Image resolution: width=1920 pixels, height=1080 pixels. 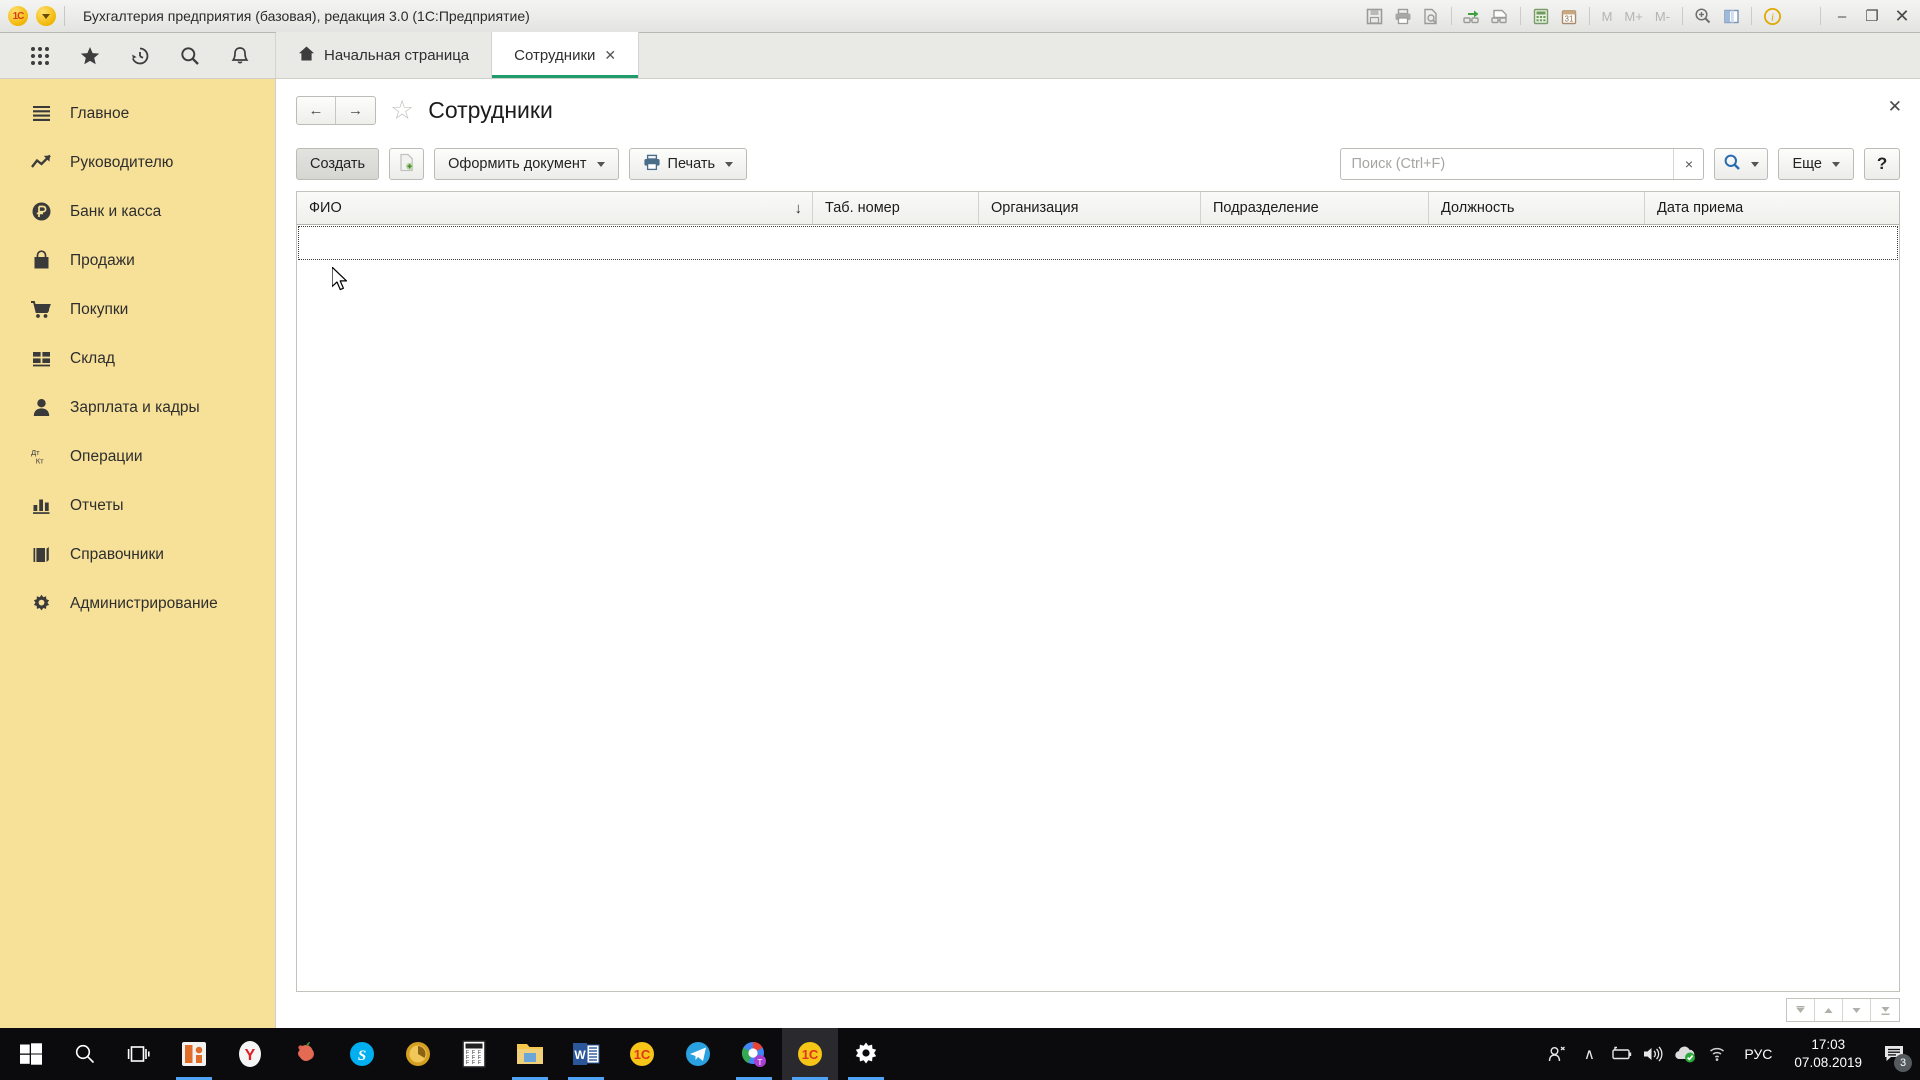 I want to click on taskbar-app-media, so click(x=418, y=1054).